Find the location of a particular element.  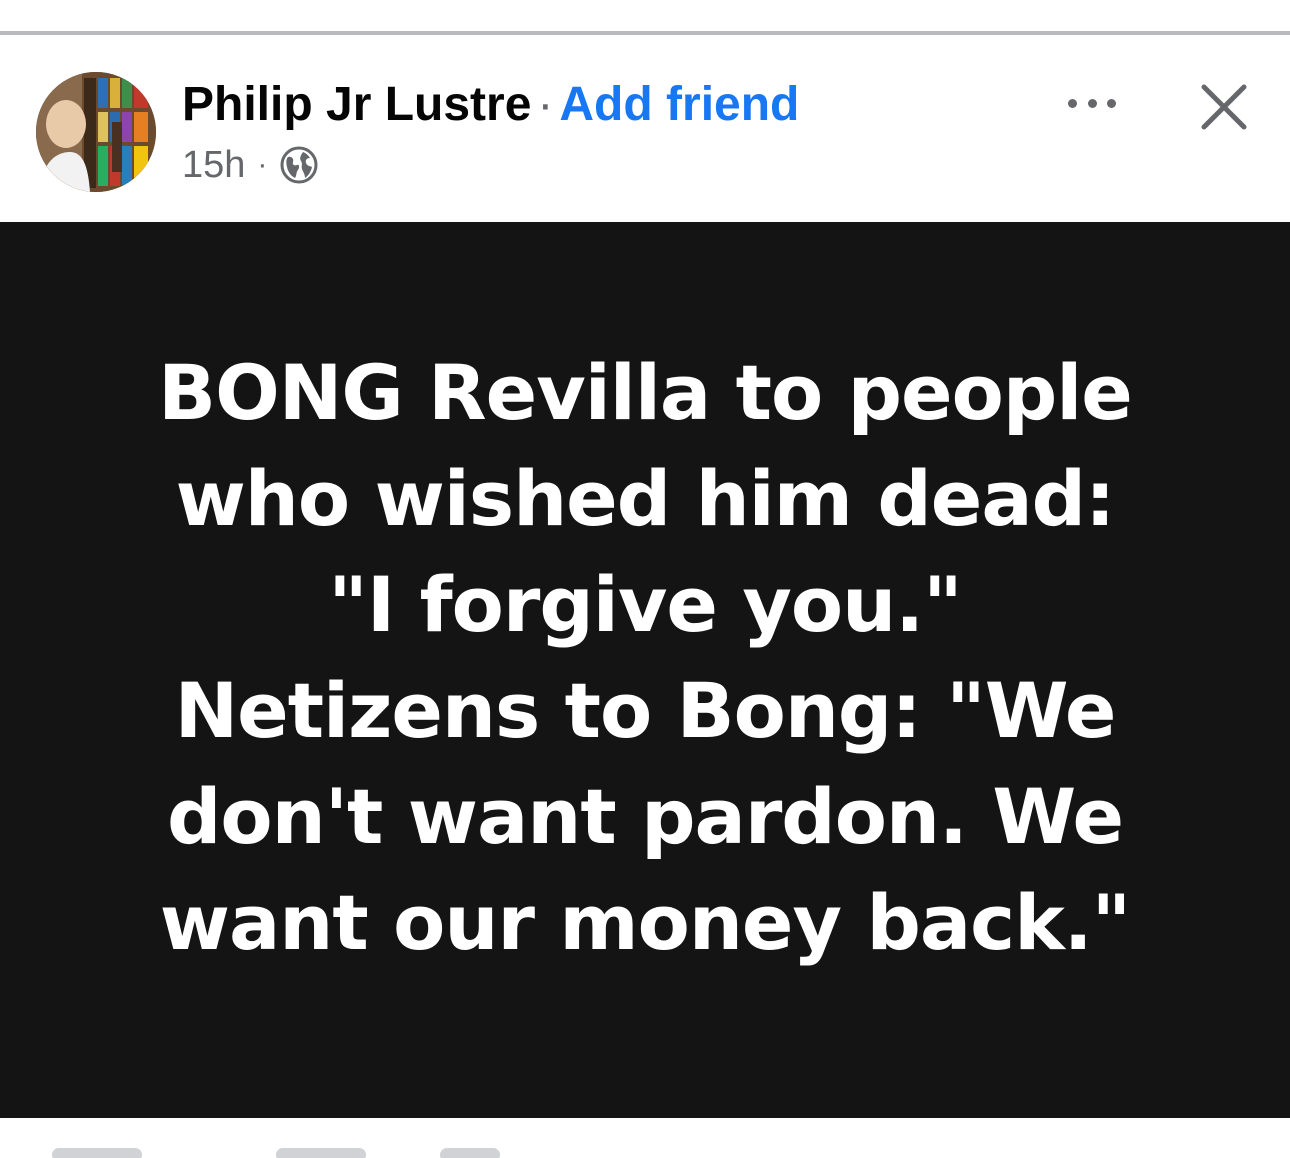

avatar is located at coordinates (96, 132).